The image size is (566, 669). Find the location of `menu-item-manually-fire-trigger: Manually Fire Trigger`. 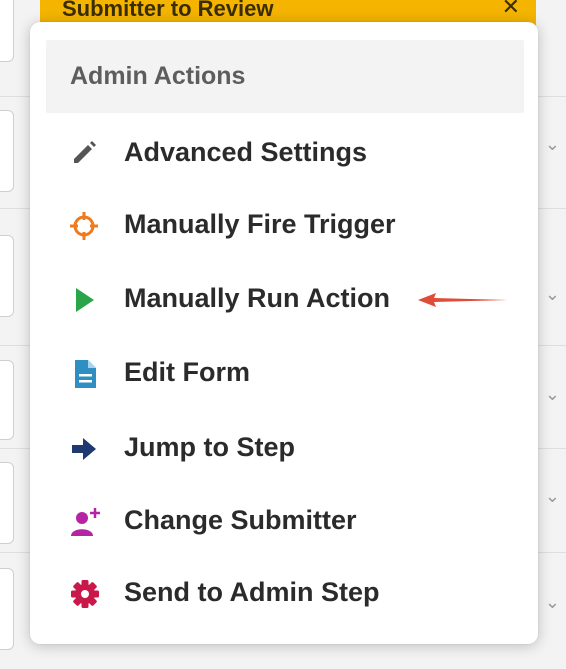

menu-item-manually-fire-trigger: Manually Fire Trigger is located at coordinates (284, 225).